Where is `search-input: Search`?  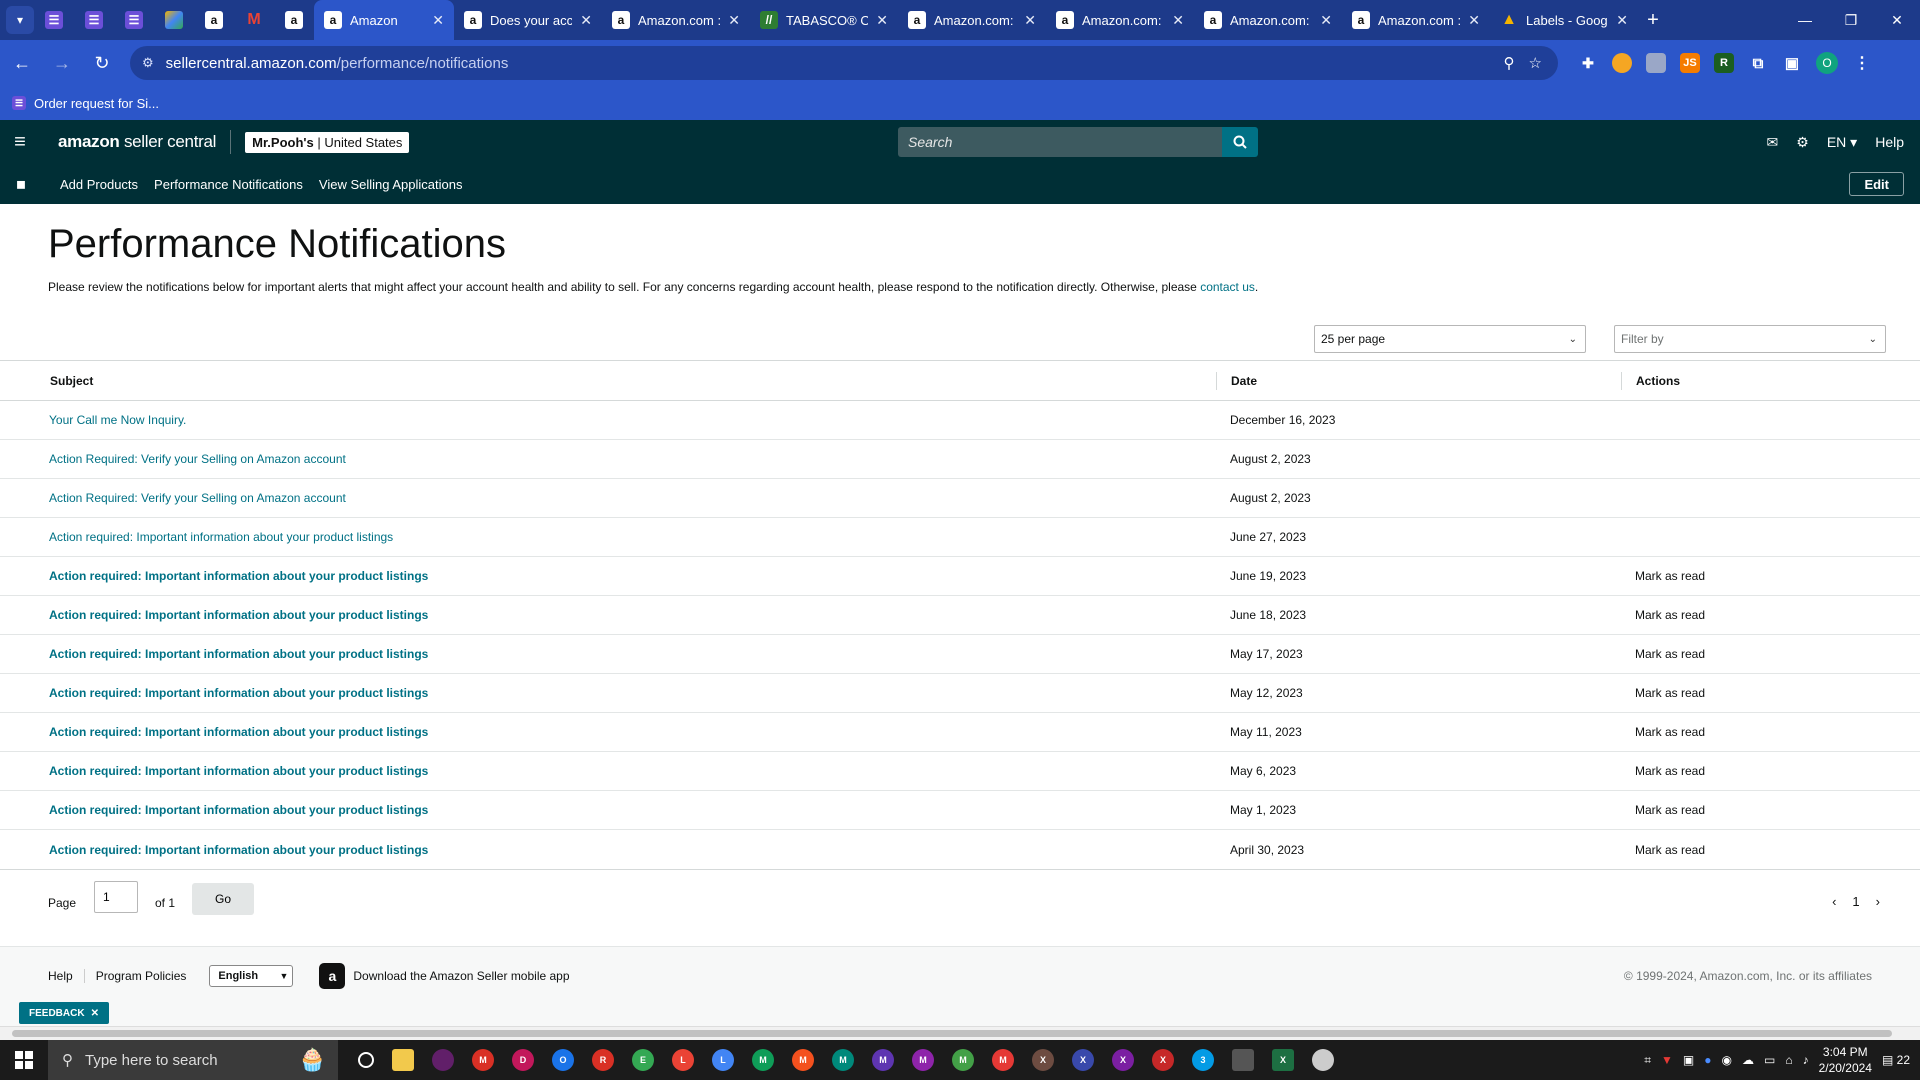
search-input: Search is located at coordinates (1060, 142).